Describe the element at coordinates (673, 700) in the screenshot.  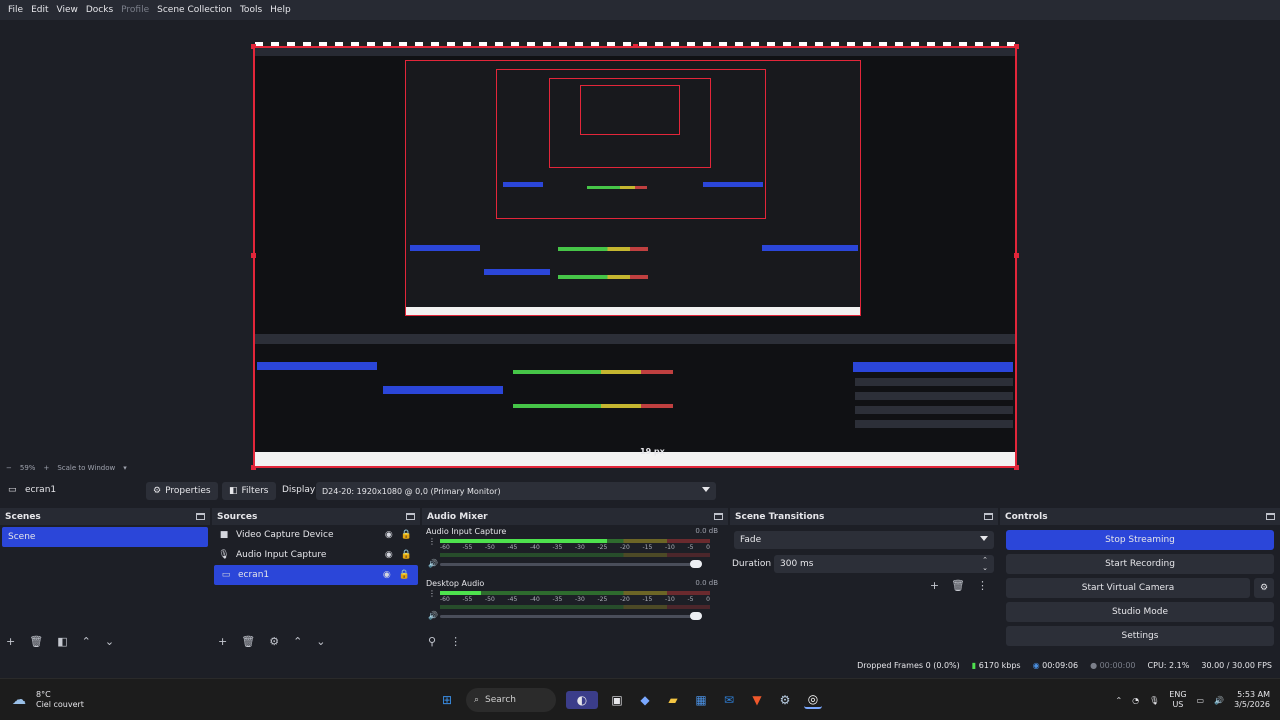
I see `file-explorer-icon: ▰` at that location.